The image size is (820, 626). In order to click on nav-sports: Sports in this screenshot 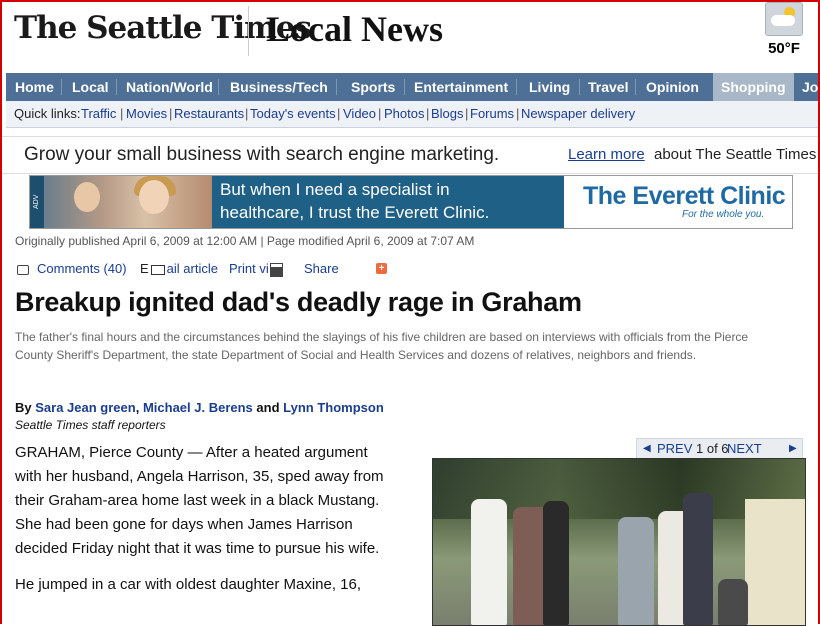, I will do `click(373, 87)`.